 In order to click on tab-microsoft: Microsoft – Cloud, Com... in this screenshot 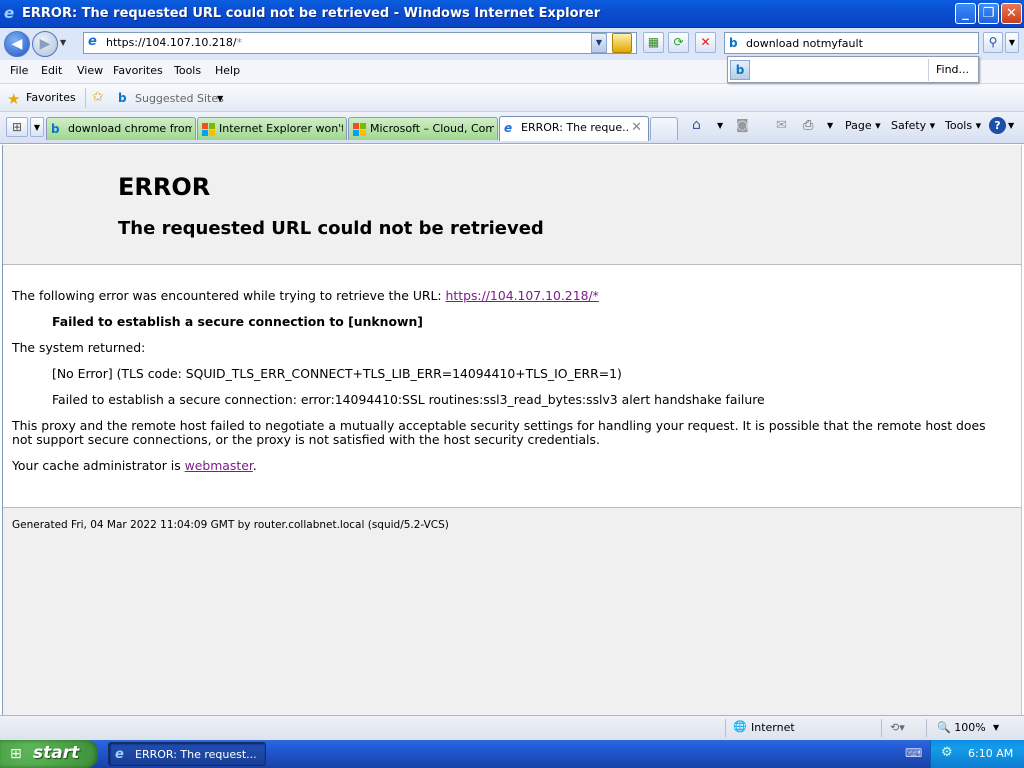, I will do `click(423, 128)`.